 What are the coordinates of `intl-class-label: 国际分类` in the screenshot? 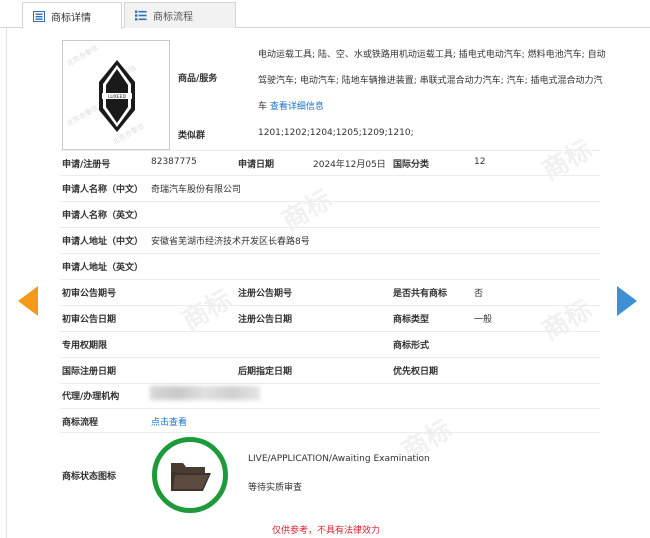 It's located at (411, 165).